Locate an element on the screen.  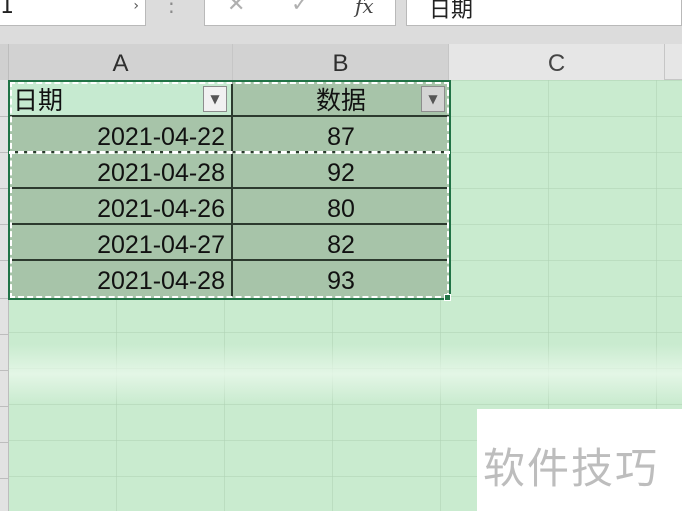
table-cell-date: 2021-04-22 is located at coordinates (121, 135).